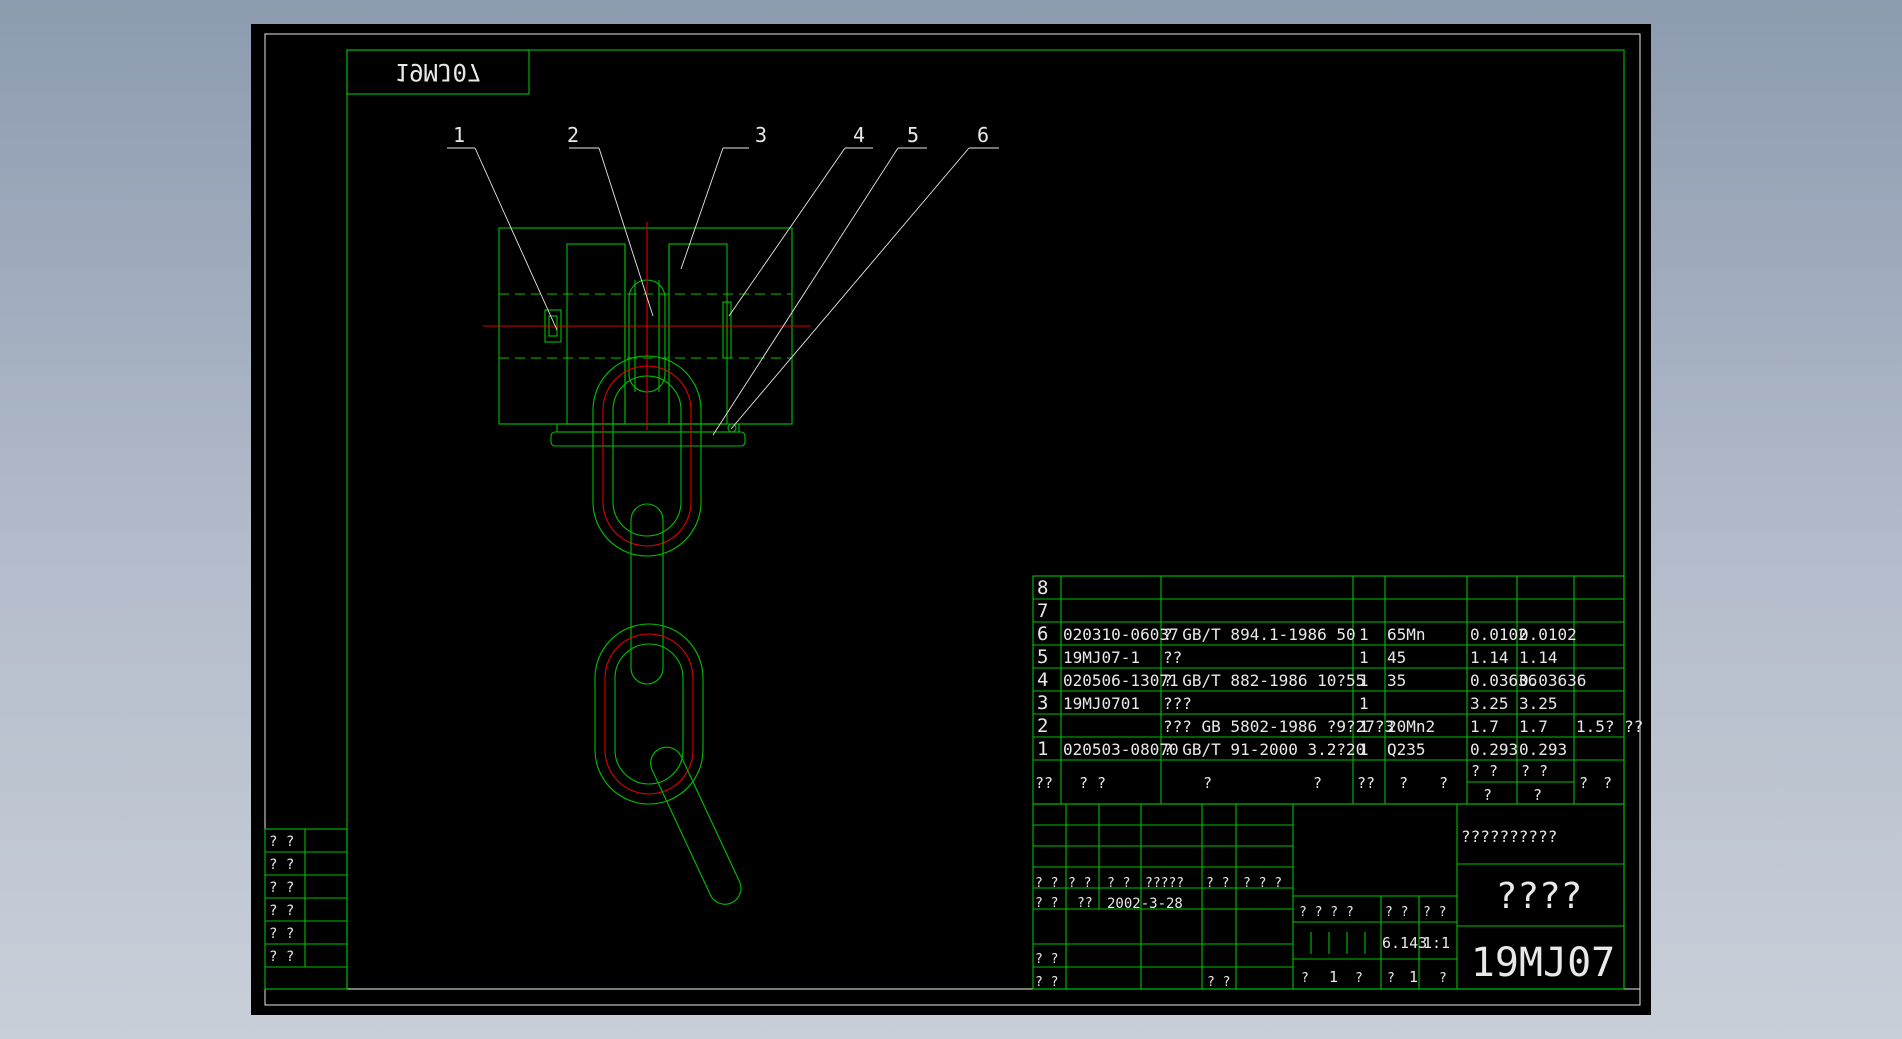 The width and height of the screenshot is (1902, 1039). What do you see at coordinates (1489, 657) in the screenshot?
I see `bom-cell-unit: 1.14` at bounding box center [1489, 657].